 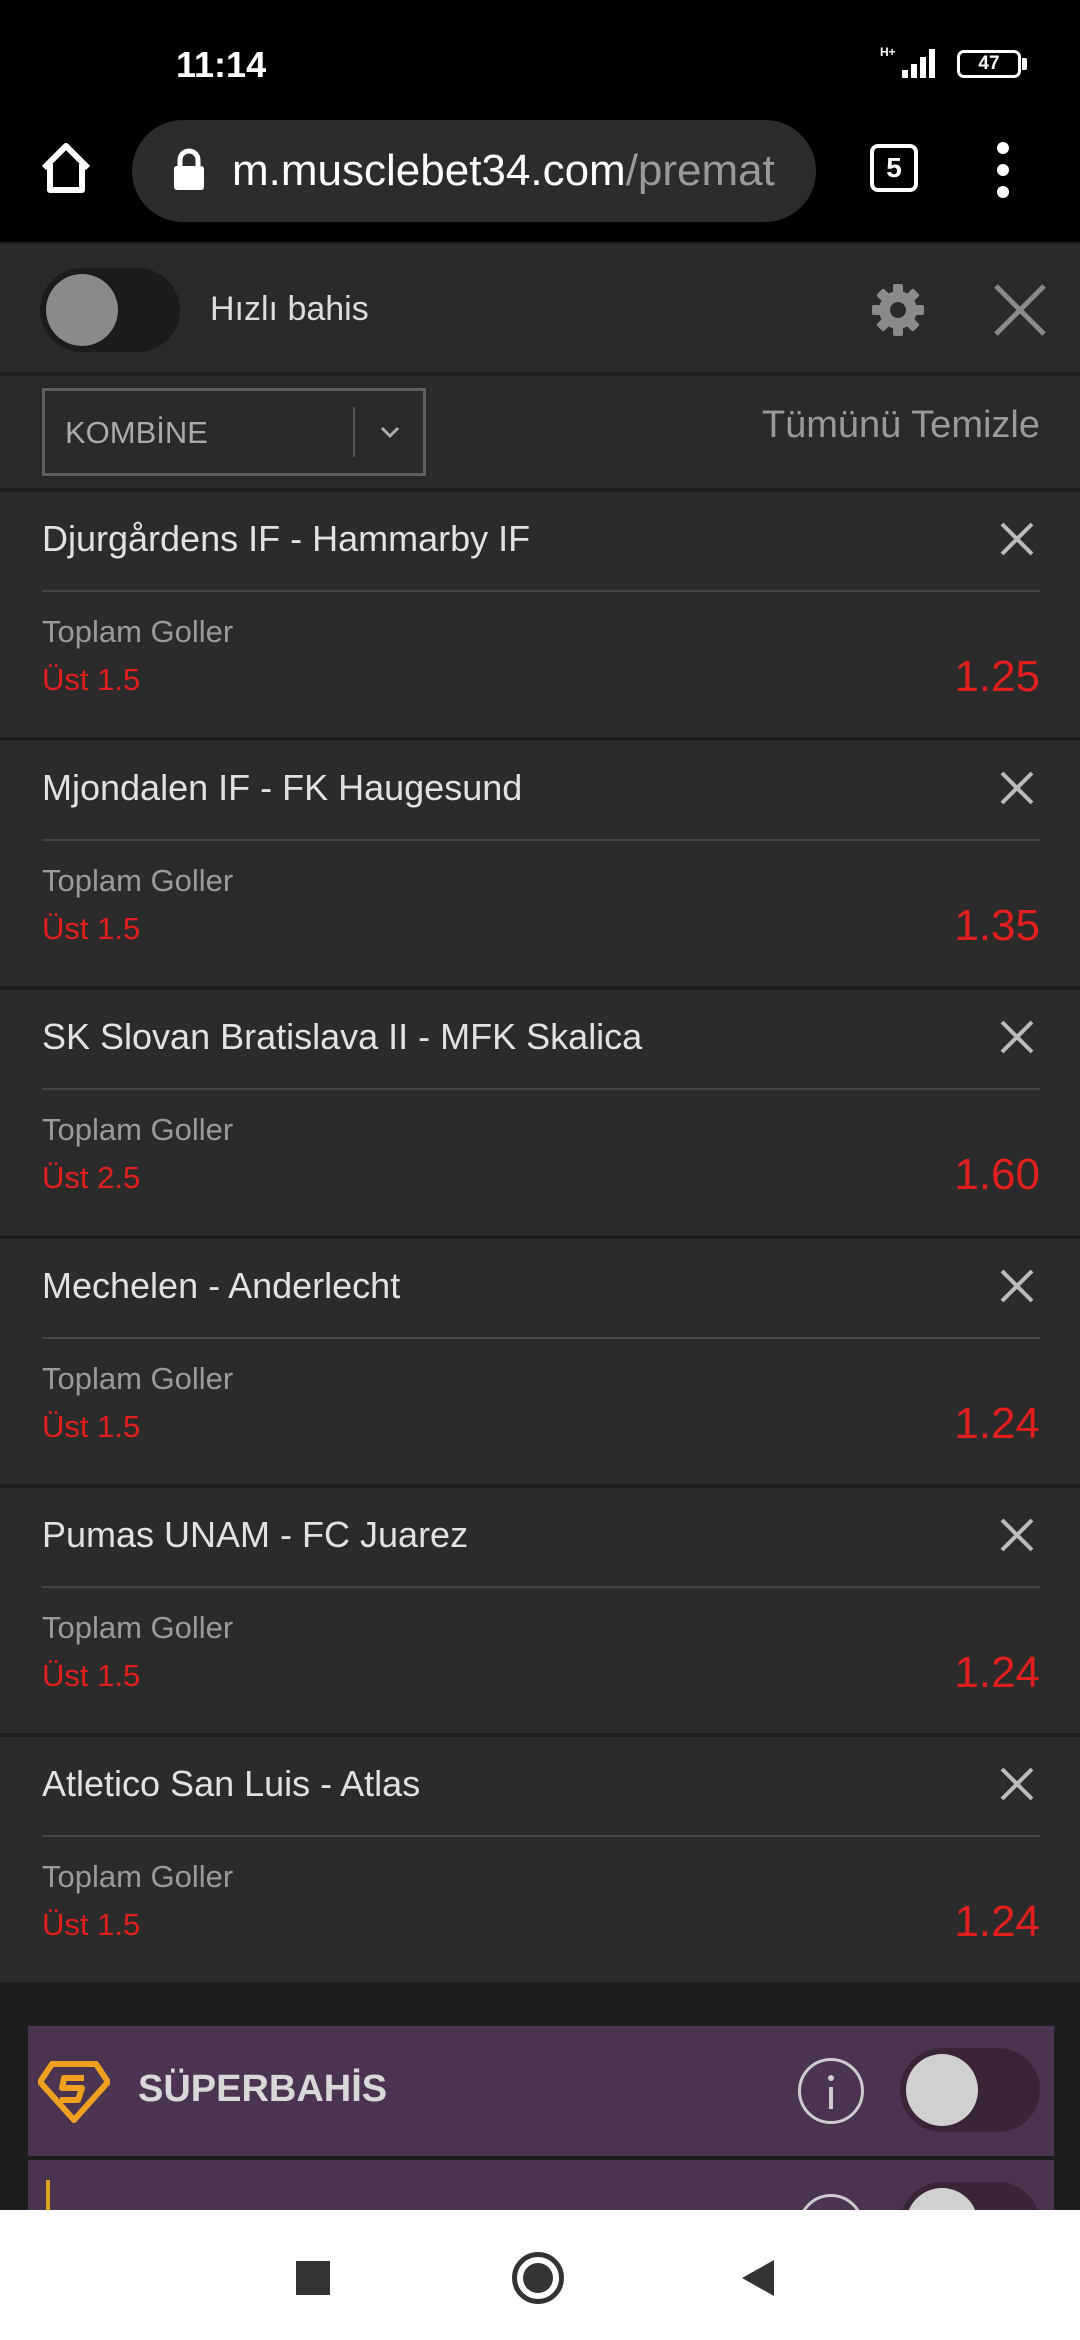 I want to click on url-text: m.musclebet34.com/premat, so click(x=503, y=171).